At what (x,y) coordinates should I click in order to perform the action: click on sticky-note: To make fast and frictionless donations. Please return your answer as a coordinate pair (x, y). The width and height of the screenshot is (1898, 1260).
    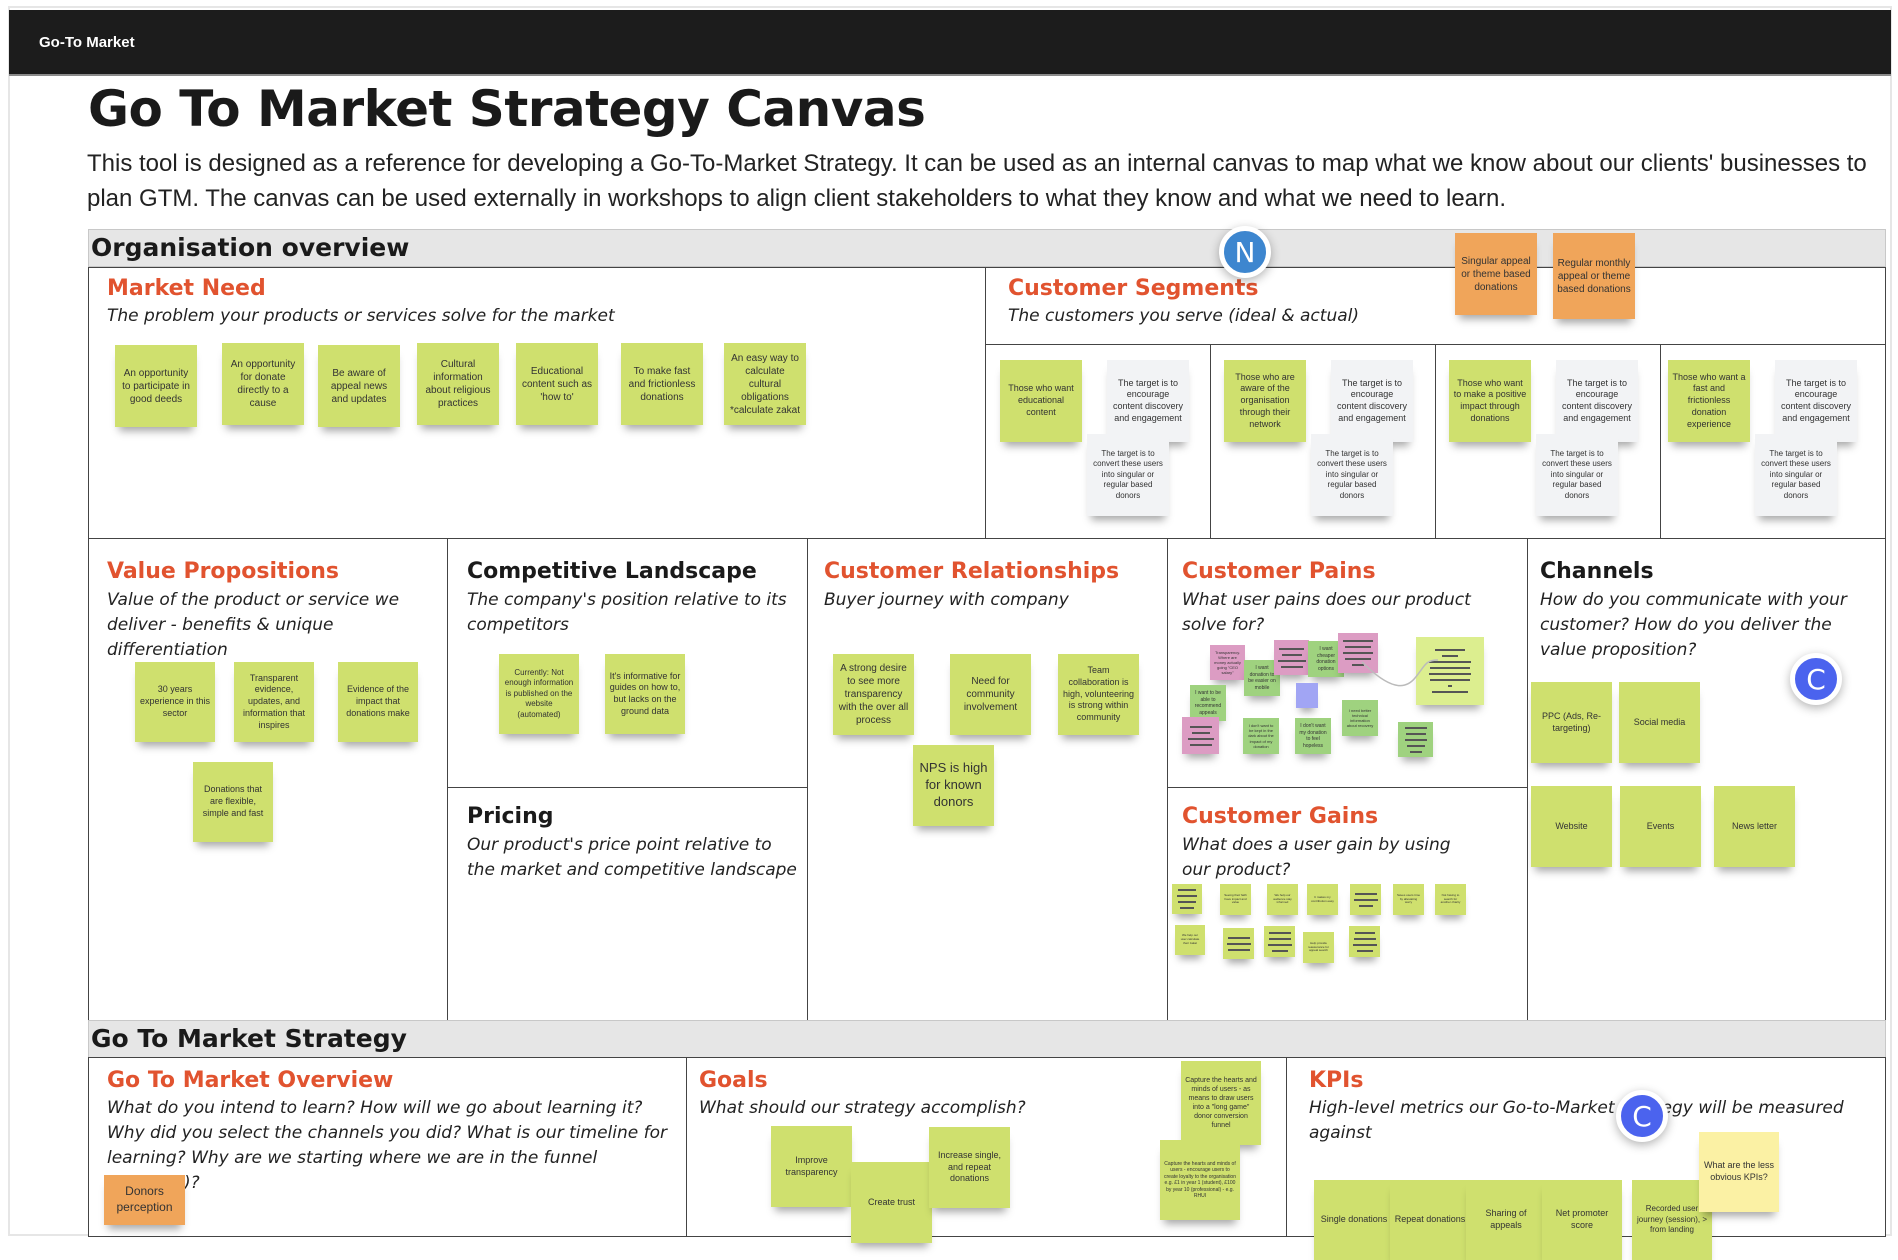
    Looking at the image, I should click on (662, 384).